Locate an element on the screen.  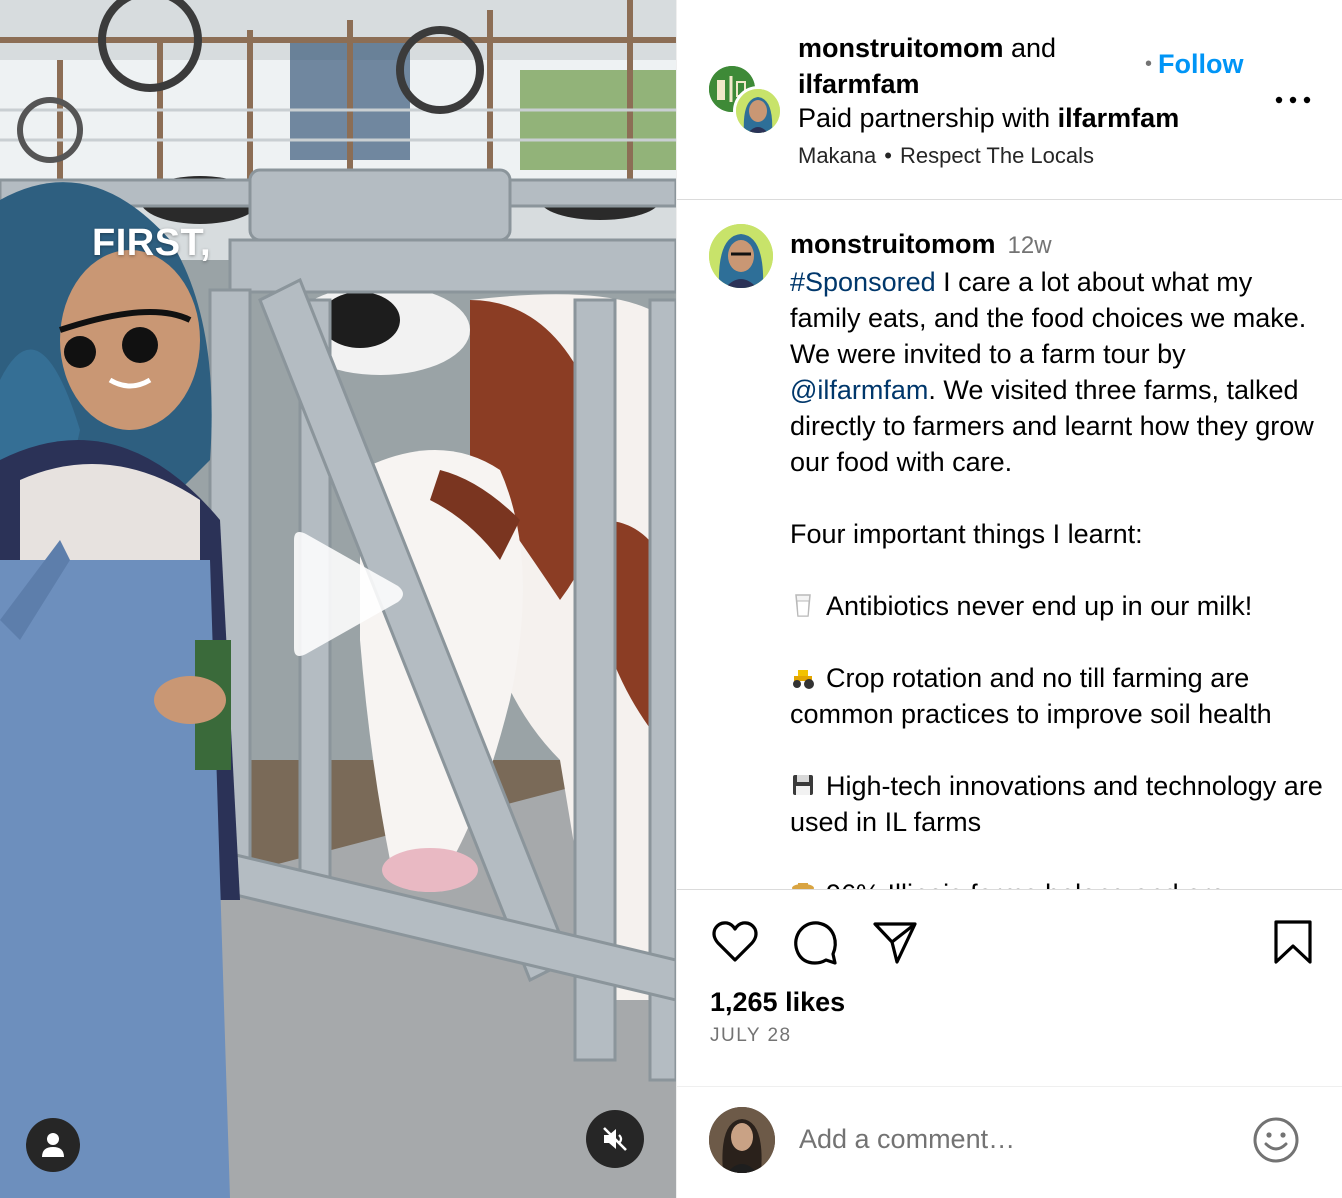
follow-area: • Follow is located at coordinates (1194, 64).